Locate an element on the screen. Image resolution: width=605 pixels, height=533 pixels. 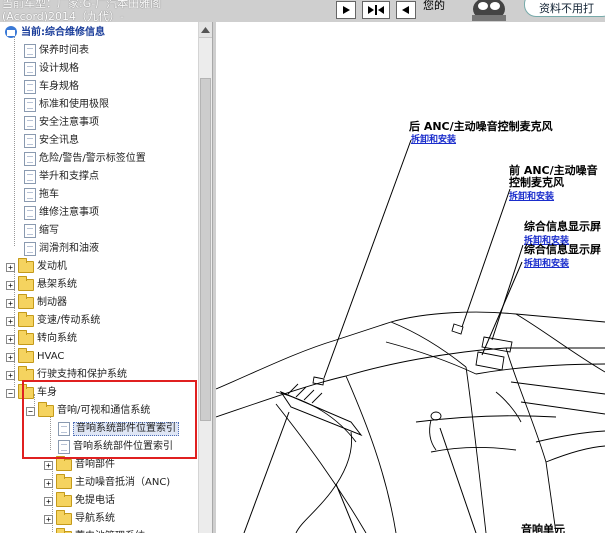
tree-doc-item: 危险/警告/警示标签位置 is located at coordinates (85, 159).